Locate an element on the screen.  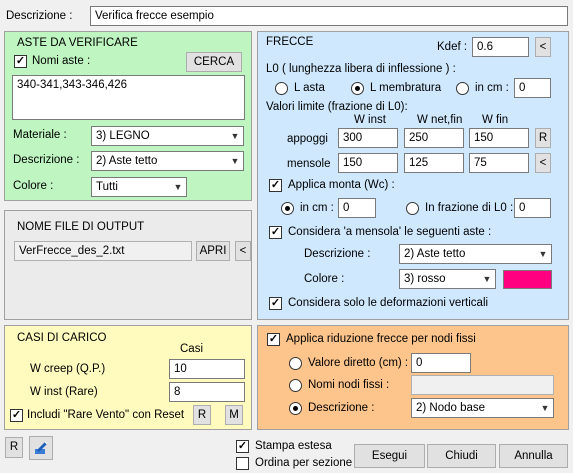
descrizione-nodi-label: Descrizione : is located at coordinates (341, 408).